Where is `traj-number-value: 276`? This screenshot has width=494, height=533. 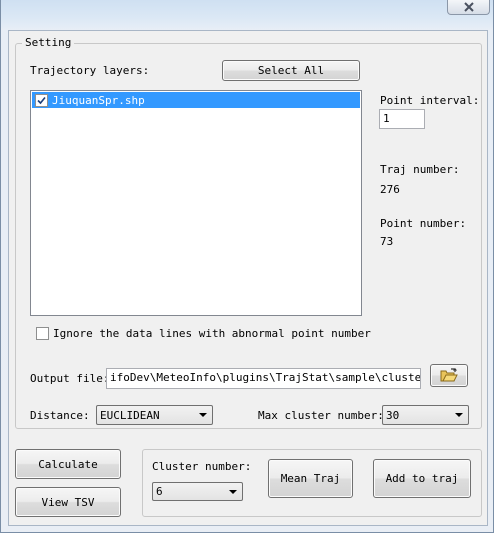 traj-number-value: 276 is located at coordinates (390, 189).